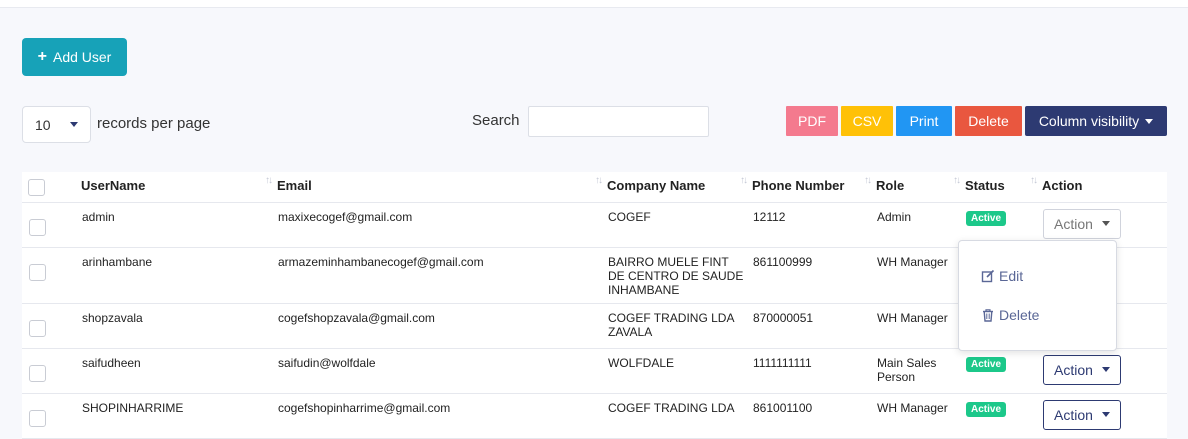 The height and width of the screenshot is (439, 1188). Describe the element at coordinates (179, 187) in the screenshot. I see `header-username: UserName ↑↓` at that location.